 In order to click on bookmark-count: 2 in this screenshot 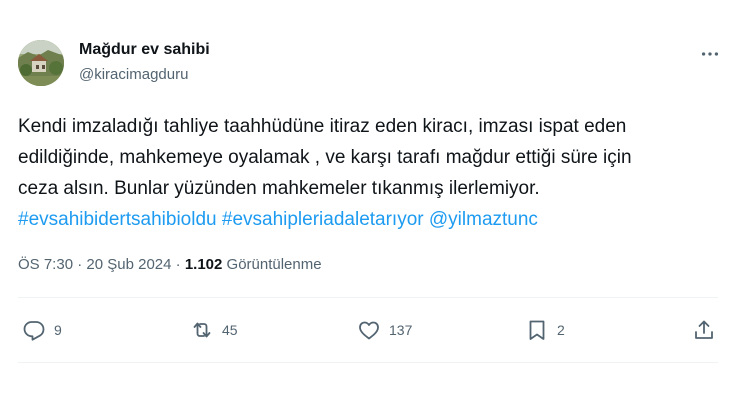, I will do `click(561, 330)`.